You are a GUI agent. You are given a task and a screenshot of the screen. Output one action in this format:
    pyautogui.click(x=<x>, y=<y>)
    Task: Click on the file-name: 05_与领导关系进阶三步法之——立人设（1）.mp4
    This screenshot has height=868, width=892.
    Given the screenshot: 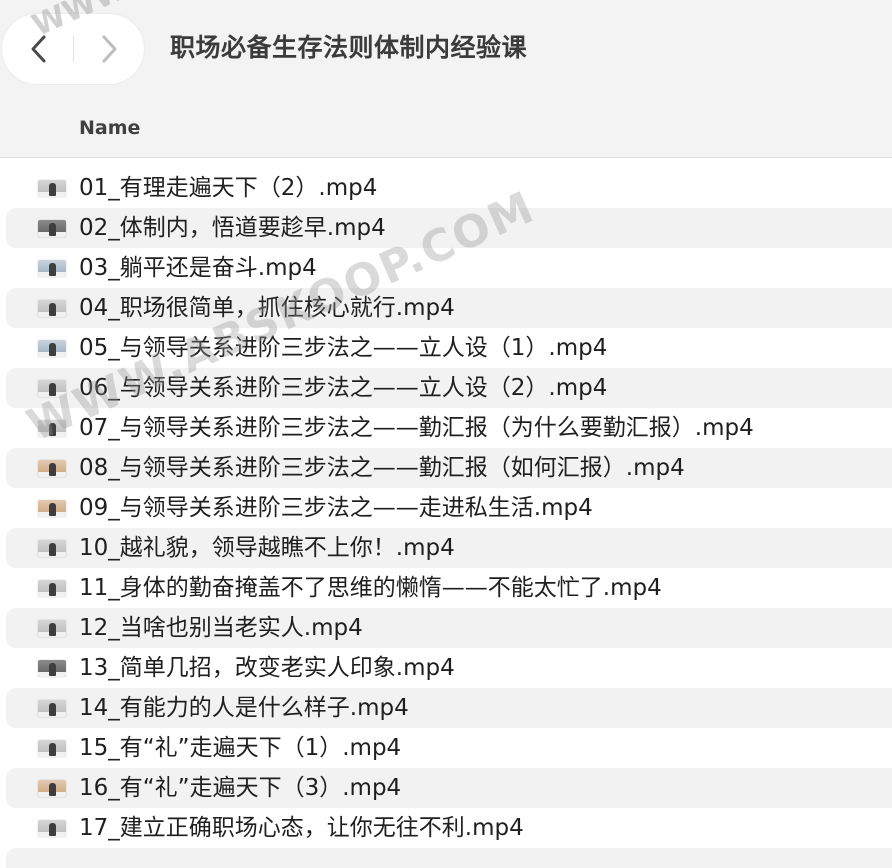 What is the action you would take?
    pyautogui.click(x=343, y=348)
    